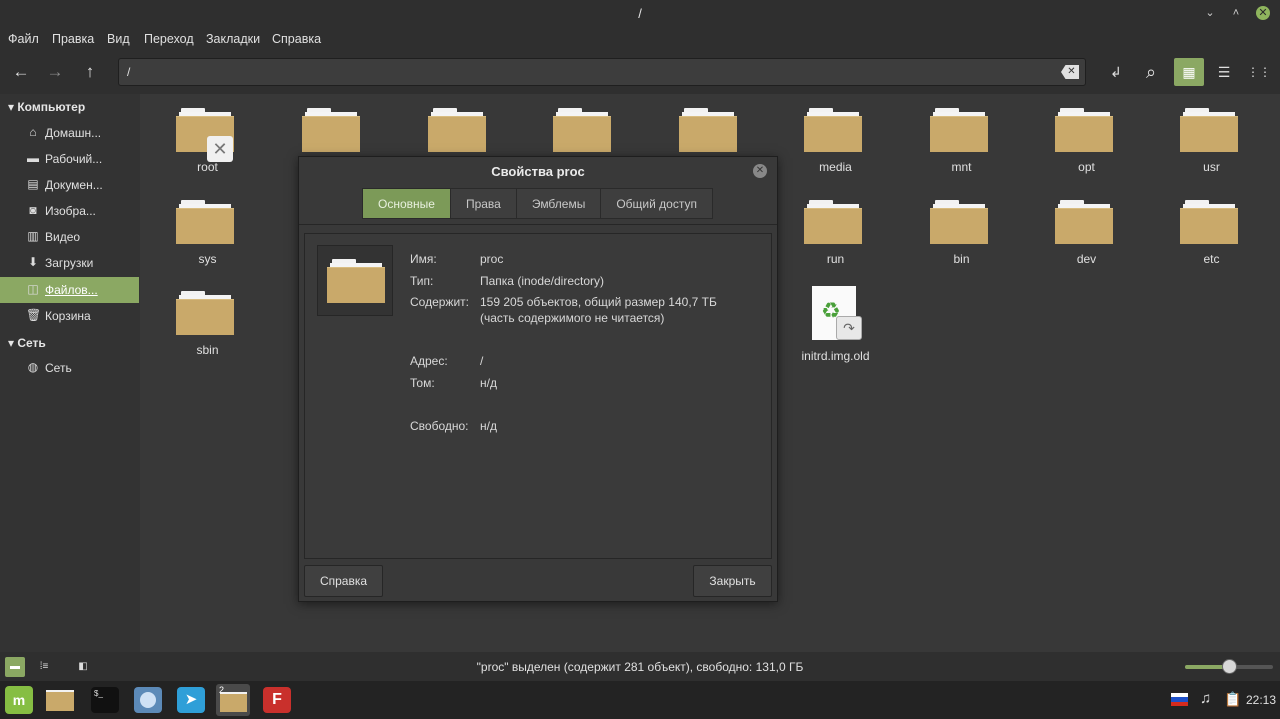  Describe the element at coordinates (837, 313) in the screenshot. I see `recycle-document-icon: ♻ ↷` at that location.